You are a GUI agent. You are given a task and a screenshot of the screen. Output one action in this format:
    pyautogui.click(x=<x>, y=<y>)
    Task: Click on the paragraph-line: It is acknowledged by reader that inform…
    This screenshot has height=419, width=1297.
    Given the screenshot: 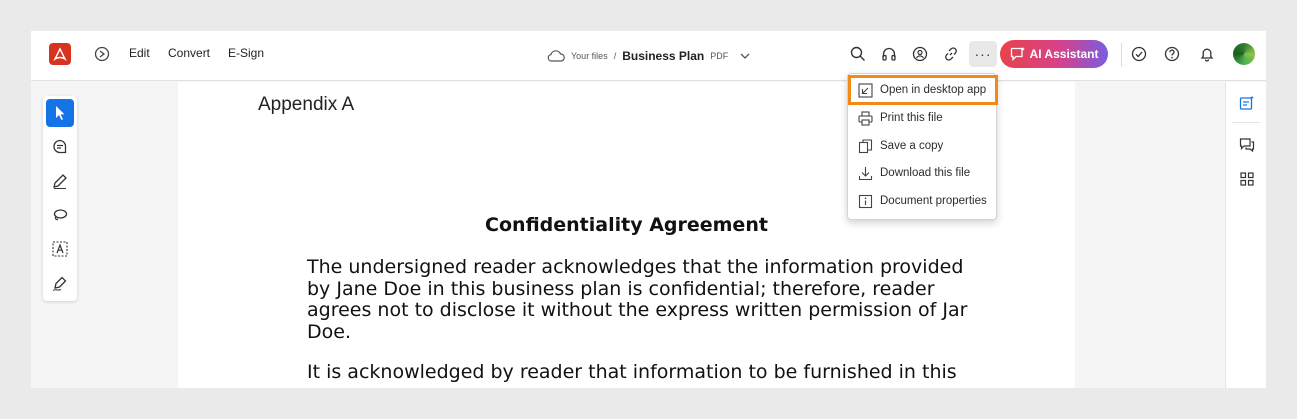 What is the action you would take?
    pyautogui.click(x=632, y=372)
    